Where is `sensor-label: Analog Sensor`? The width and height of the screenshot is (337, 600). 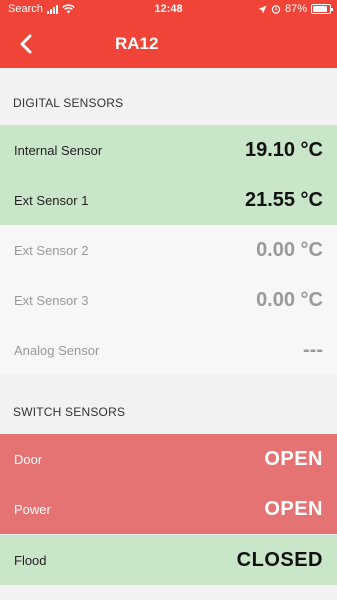
sensor-label: Analog Sensor is located at coordinates (57, 350).